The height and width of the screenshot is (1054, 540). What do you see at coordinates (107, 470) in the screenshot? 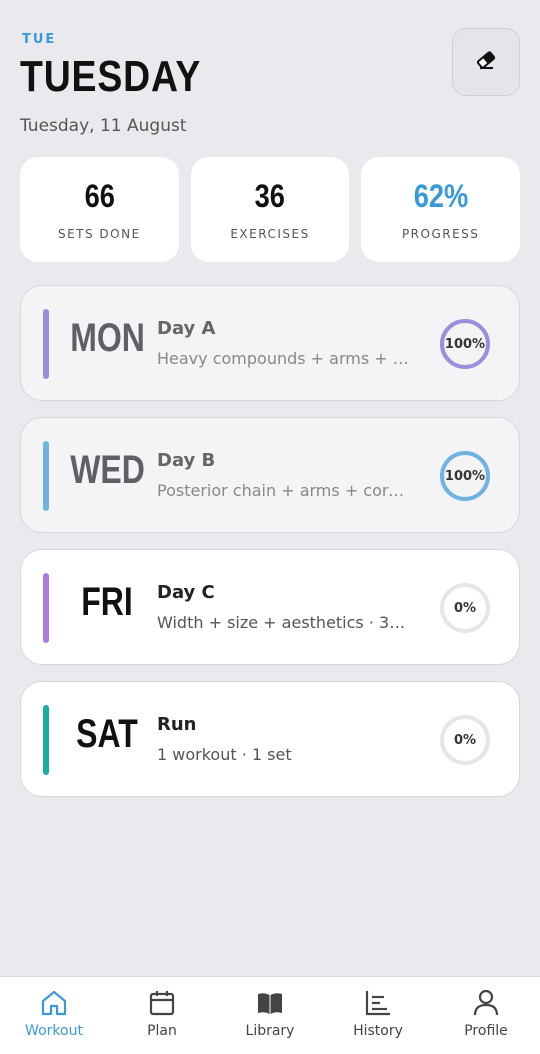
I see `weekday-label: WED` at bounding box center [107, 470].